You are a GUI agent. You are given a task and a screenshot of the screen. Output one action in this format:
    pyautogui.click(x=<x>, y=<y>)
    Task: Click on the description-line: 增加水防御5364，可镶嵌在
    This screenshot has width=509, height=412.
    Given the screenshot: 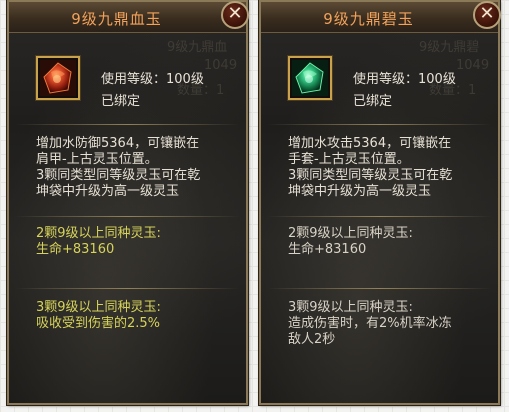 What is the action you would take?
    pyautogui.click(x=118, y=143)
    